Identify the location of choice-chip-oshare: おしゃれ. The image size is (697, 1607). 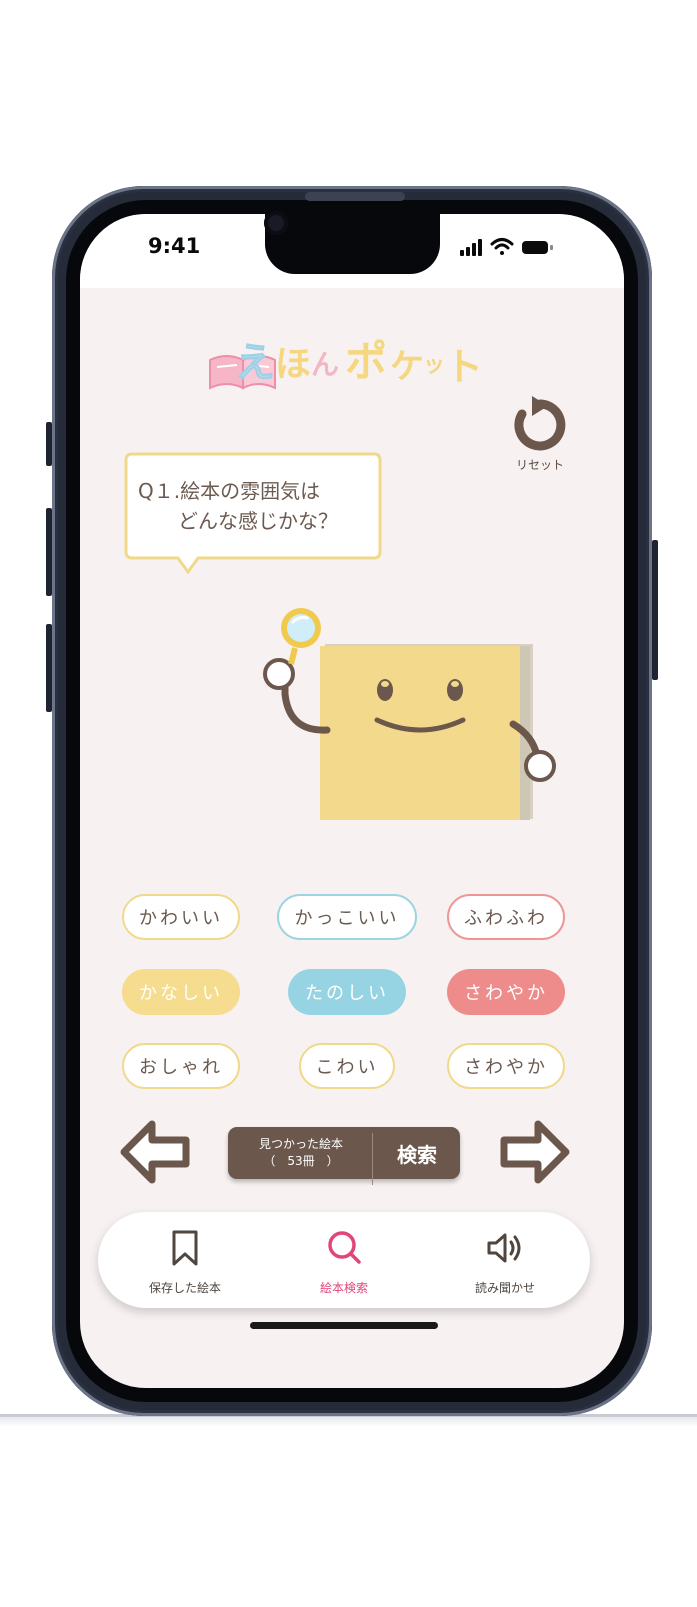
(181, 1066).